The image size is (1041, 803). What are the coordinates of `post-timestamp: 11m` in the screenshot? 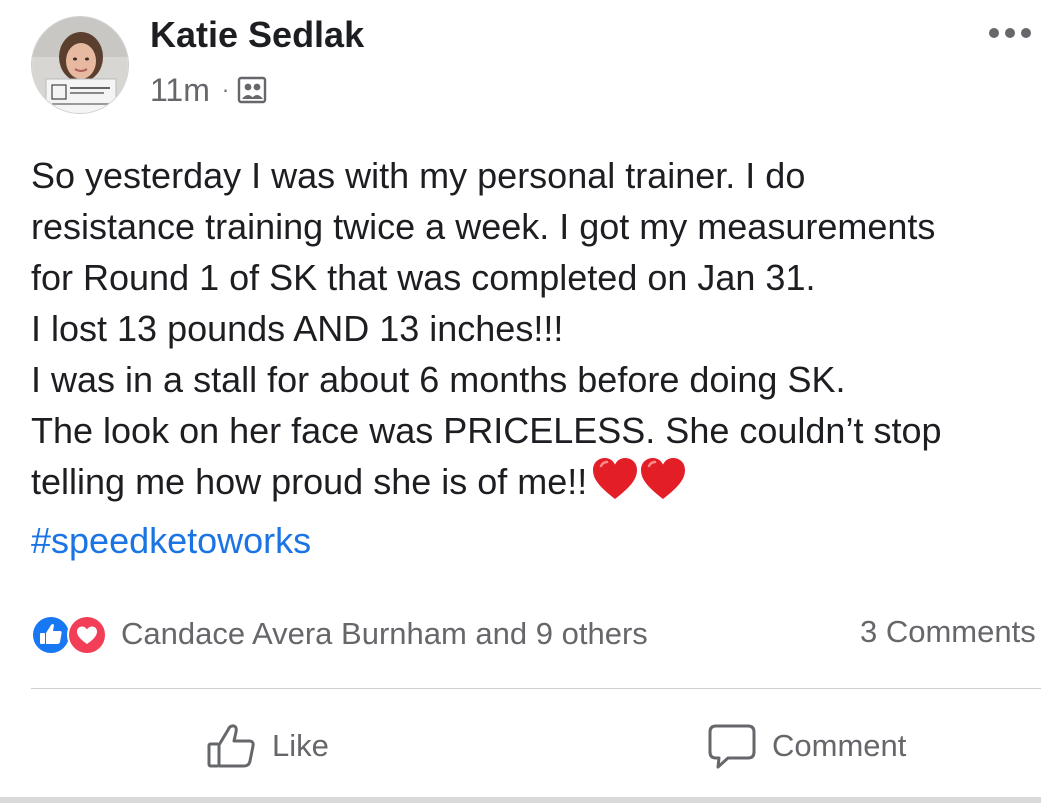 It's located at (180, 90).